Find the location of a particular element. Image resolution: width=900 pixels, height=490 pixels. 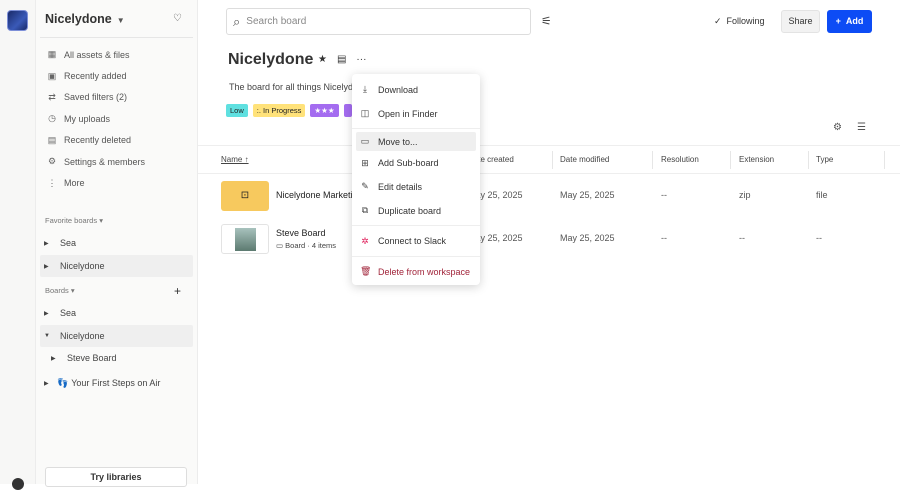

tag is located at coordinates (347, 110).